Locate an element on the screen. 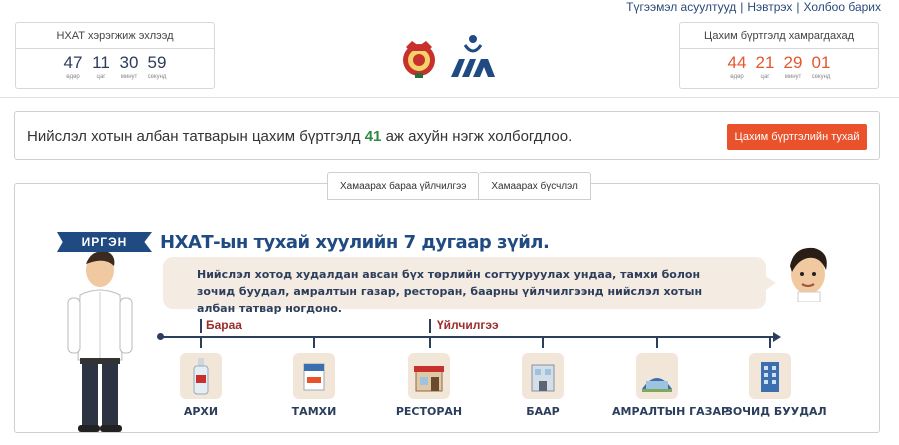 The height and width of the screenshot is (445, 899). category-label: ЗОЧИД БУУДАЛ is located at coordinates (776, 411).